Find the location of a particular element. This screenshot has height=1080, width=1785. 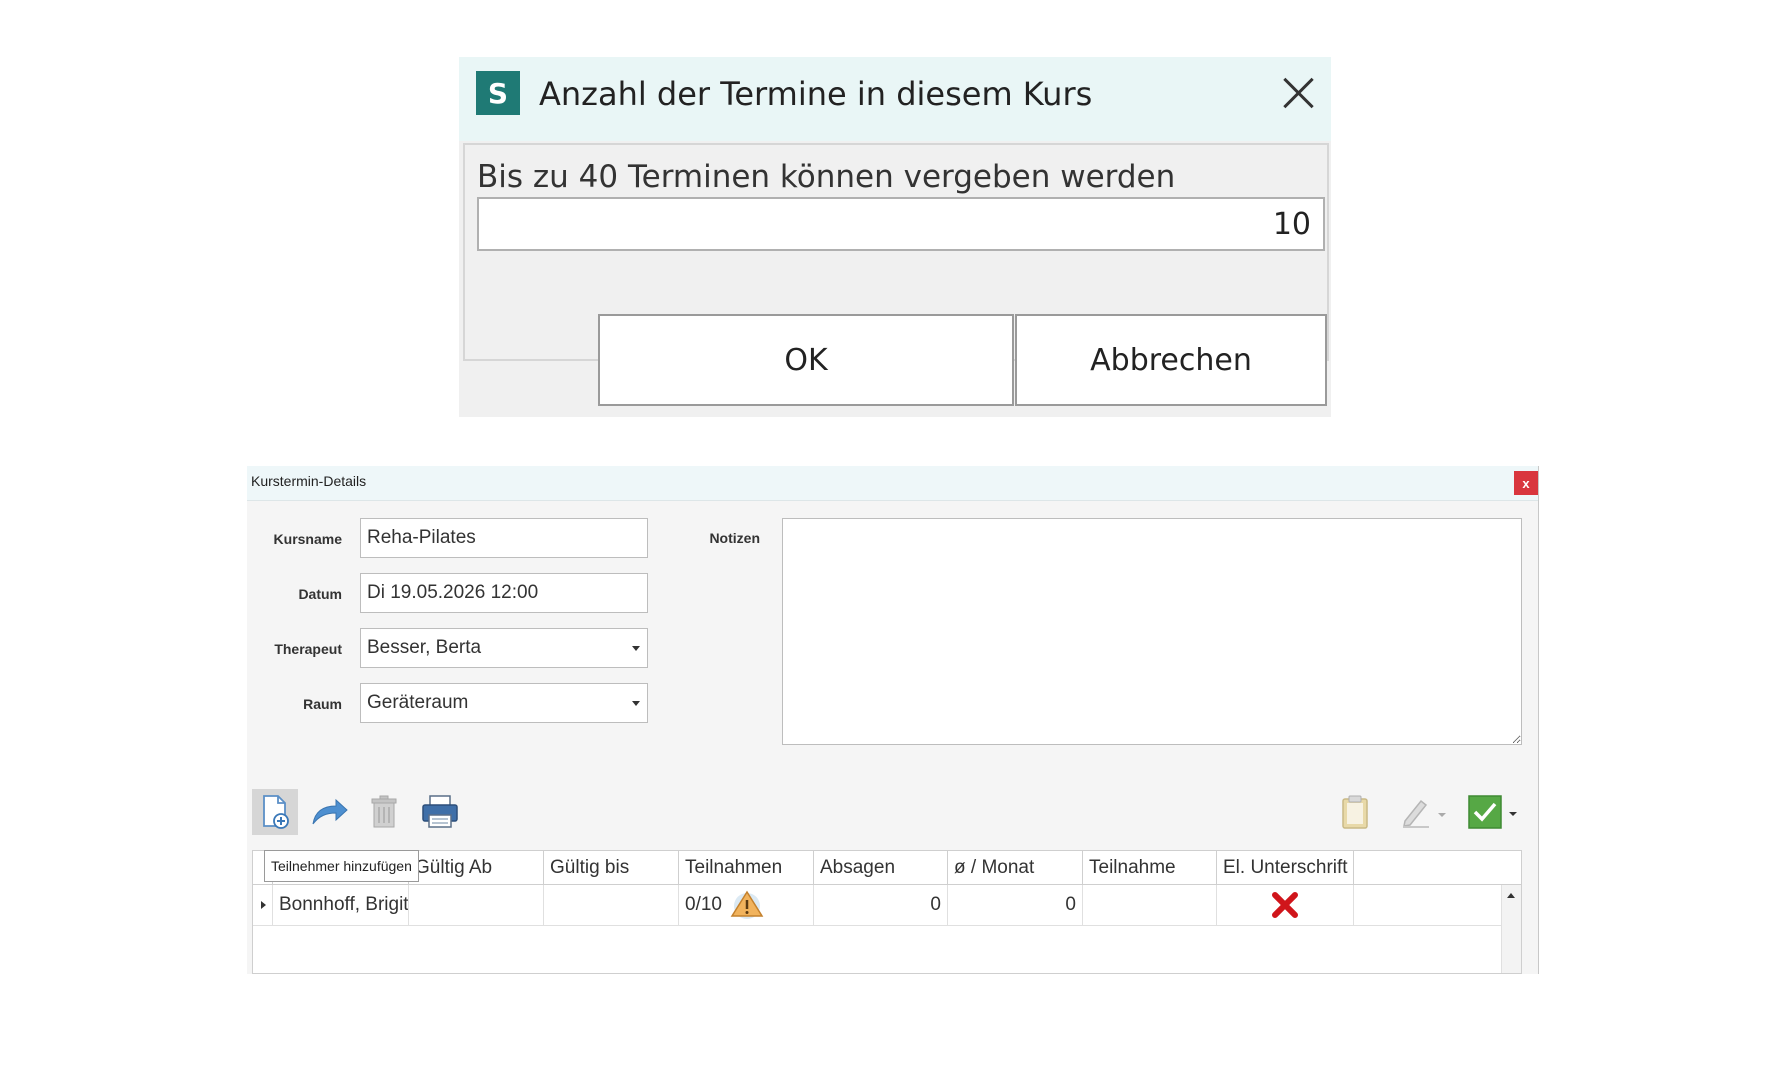

column-header-absagen: Absagen is located at coordinates (881, 867).